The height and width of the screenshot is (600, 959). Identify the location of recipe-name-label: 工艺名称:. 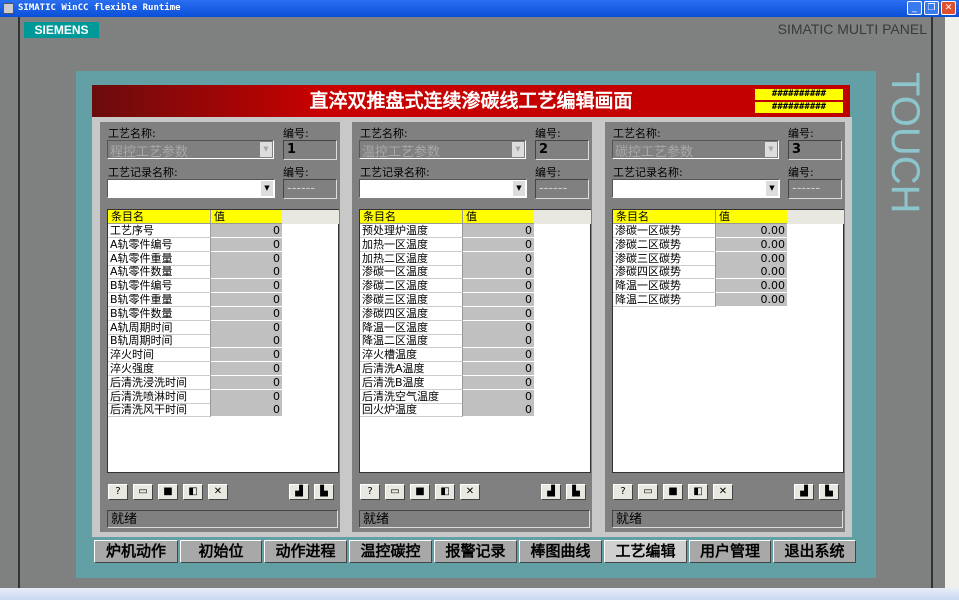
(637, 133).